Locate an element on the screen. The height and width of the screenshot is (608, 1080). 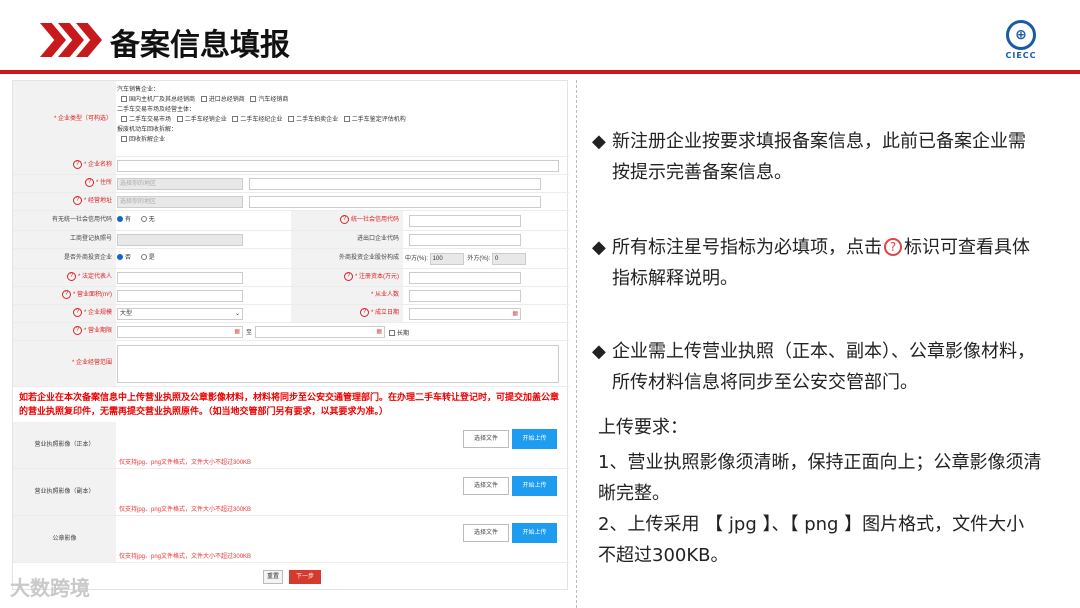
staff-input is located at coordinates (465, 296).